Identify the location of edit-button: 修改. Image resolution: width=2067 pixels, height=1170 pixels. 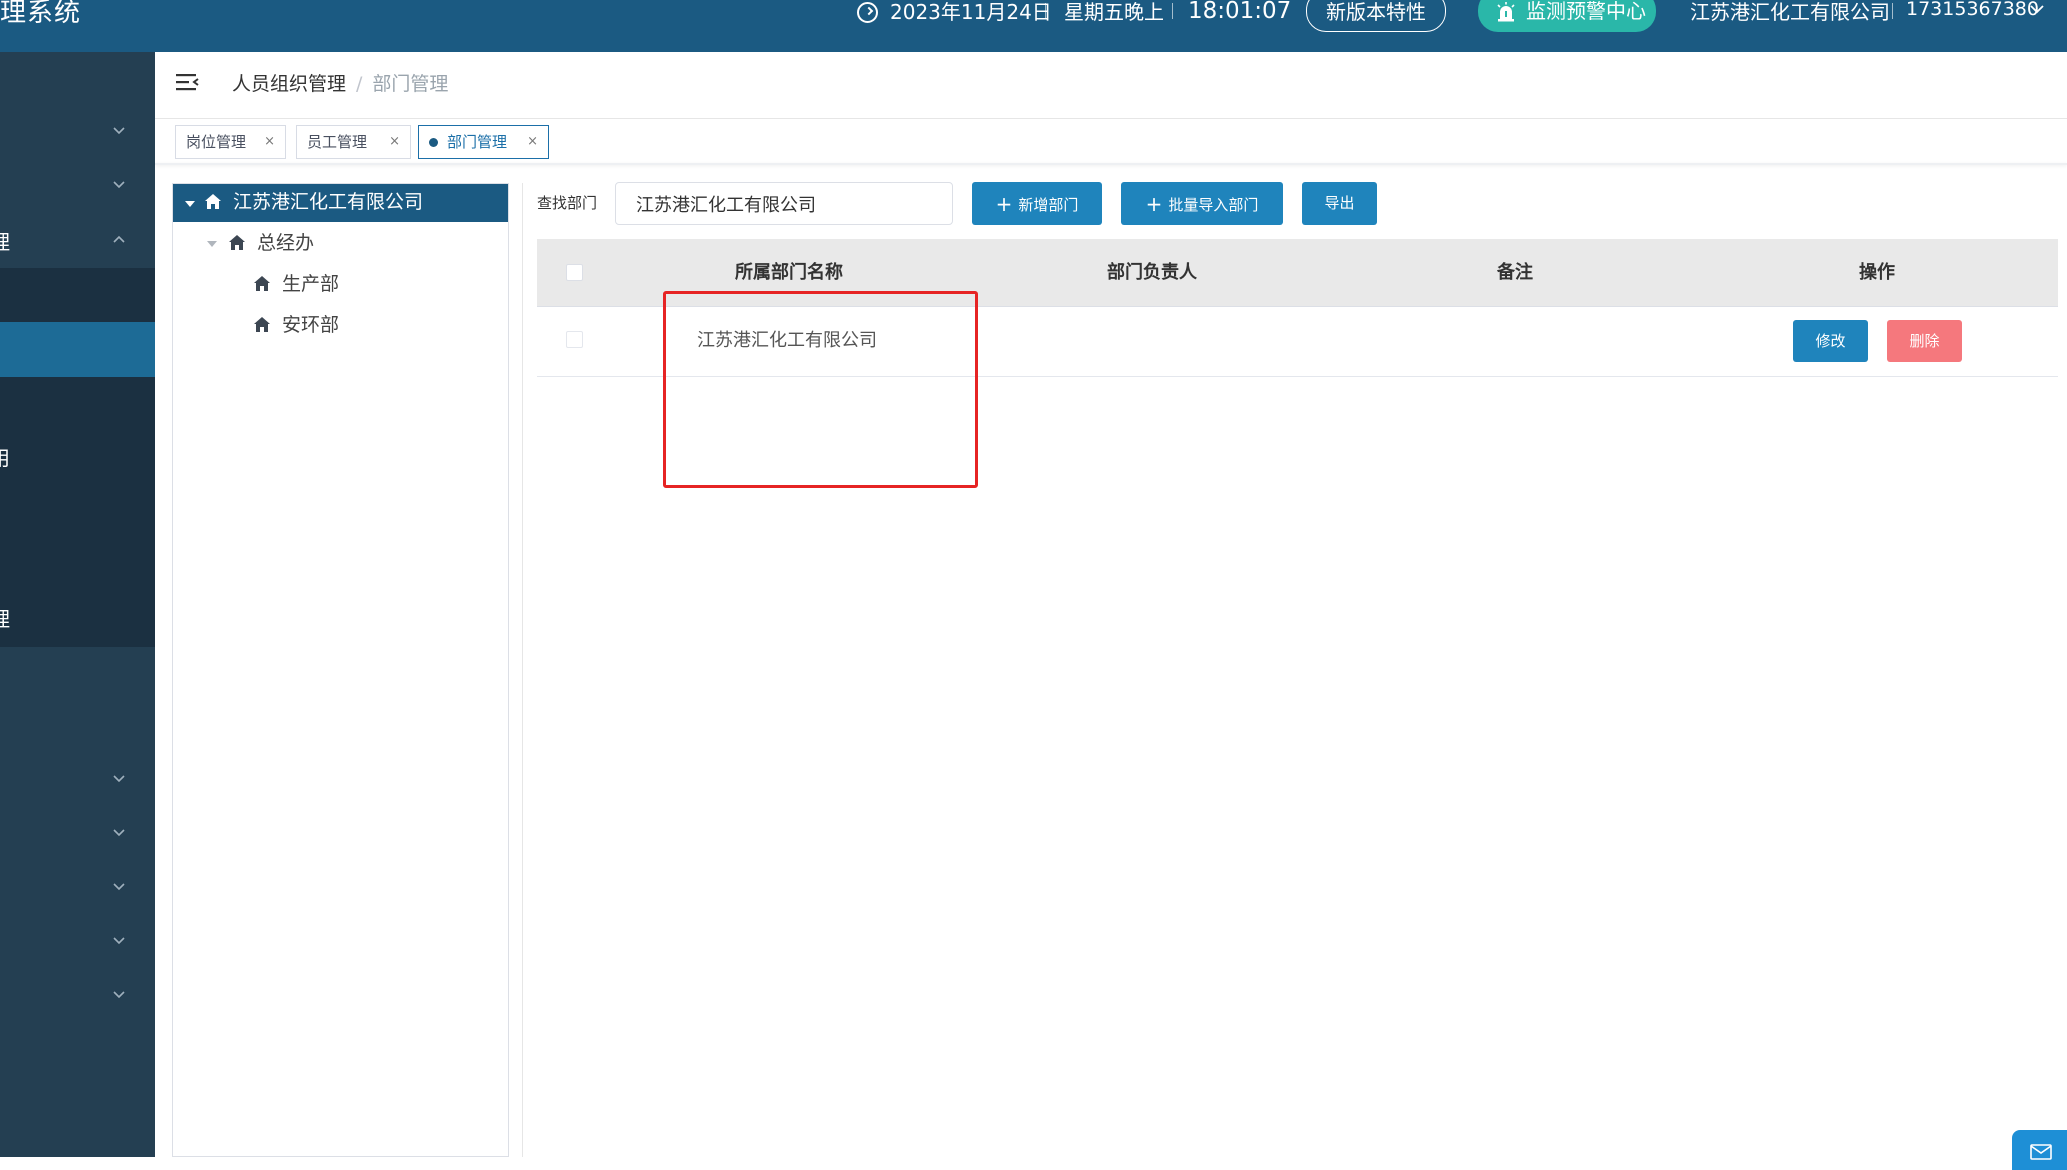
(1830, 341).